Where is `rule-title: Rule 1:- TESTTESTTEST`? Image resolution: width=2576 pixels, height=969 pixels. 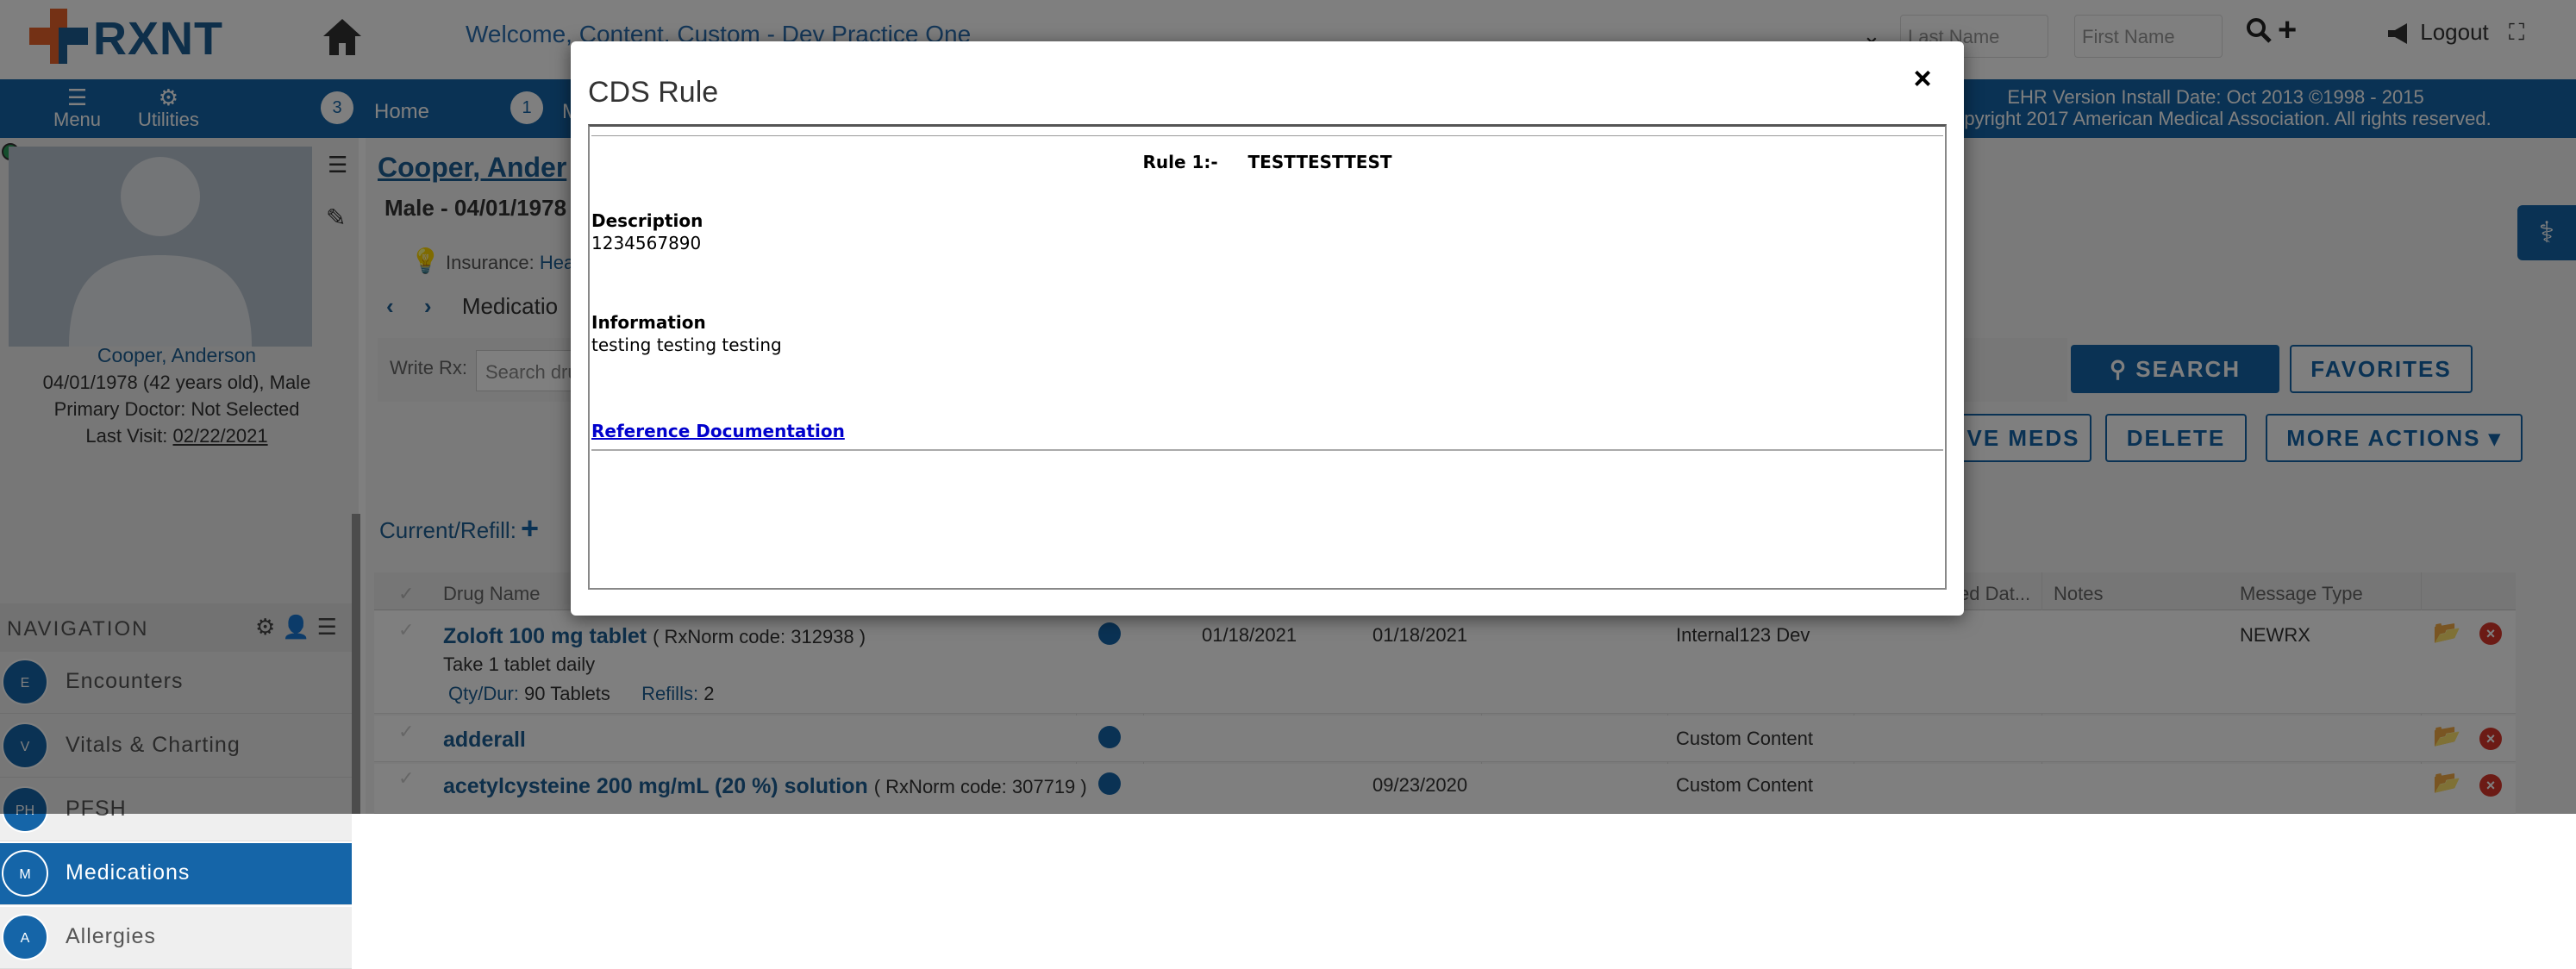
rule-title: Rule 1:- TESTTESTTEST is located at coordinates (1267, 162).